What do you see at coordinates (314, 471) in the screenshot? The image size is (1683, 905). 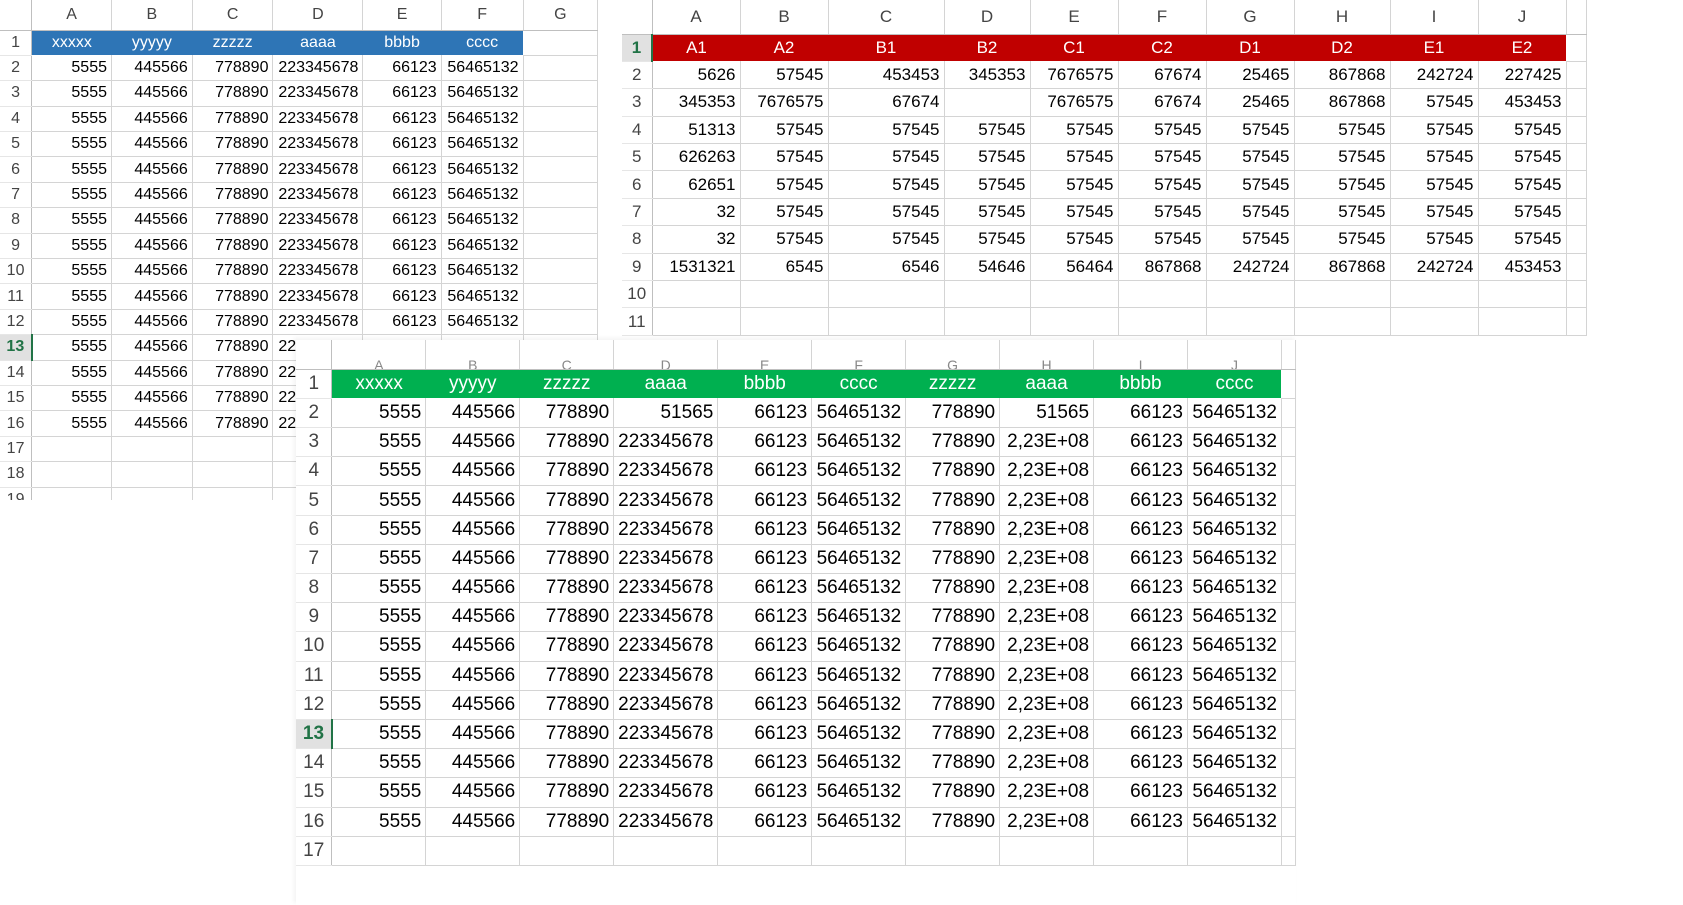 I see `row-header-4: 4` at bounding box center [314, 471].